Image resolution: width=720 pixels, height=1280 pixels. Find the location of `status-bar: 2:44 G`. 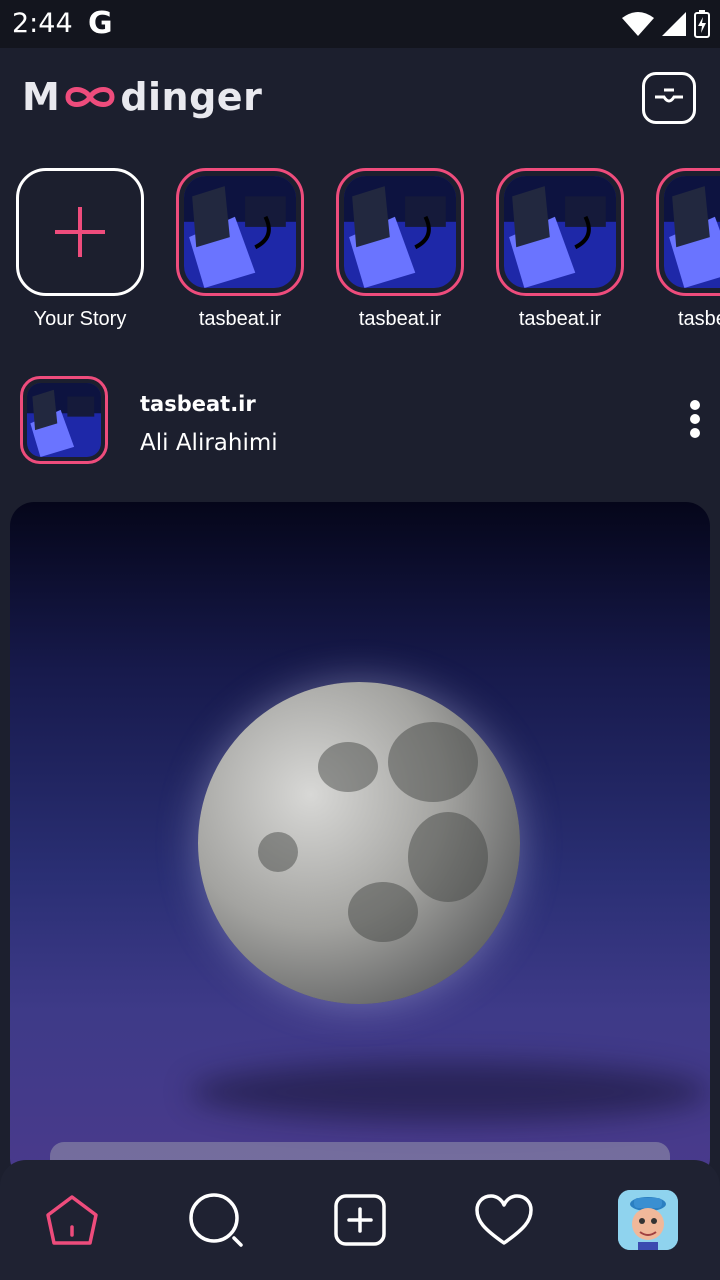

status-bar: 2:44 G is located at coordinates (360, 24).